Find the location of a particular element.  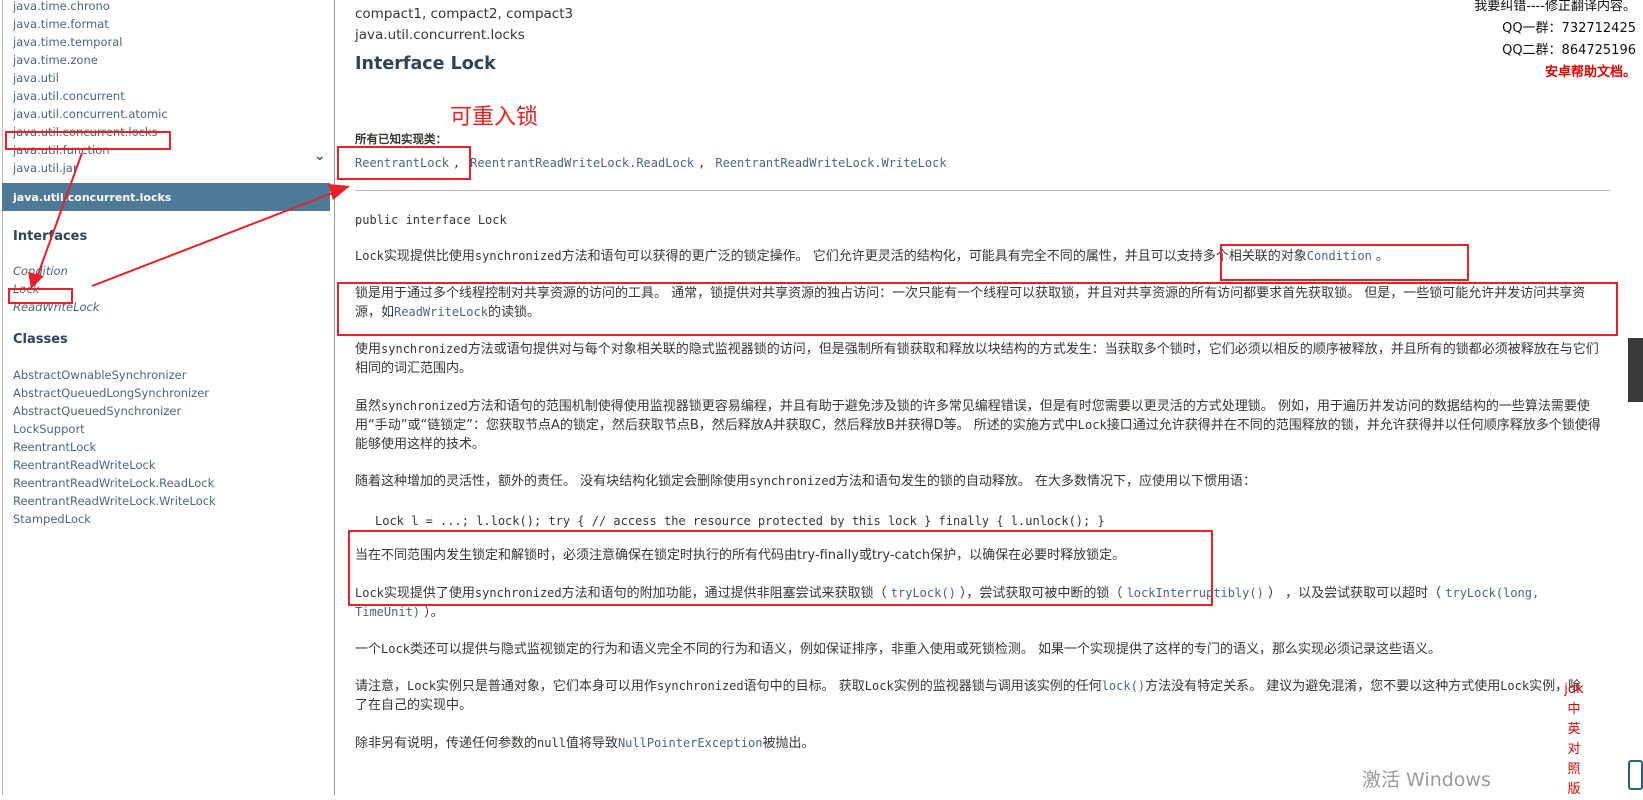

arrow-line-to-reentrantlock is located at coordinates (213, 239).